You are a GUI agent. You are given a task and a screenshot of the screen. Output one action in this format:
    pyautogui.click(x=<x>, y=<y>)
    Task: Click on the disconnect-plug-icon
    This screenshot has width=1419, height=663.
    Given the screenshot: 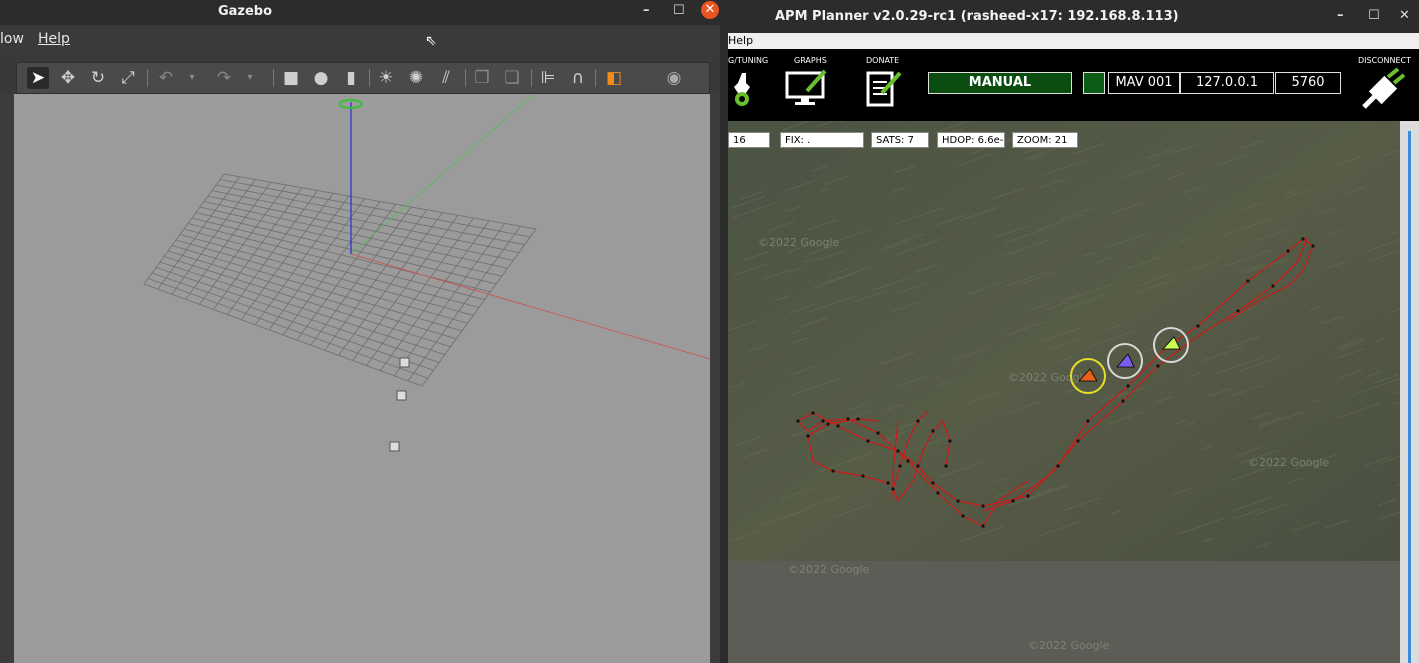 What is the action you would take?
    pyautogui.click(x=1383, y=89)
    